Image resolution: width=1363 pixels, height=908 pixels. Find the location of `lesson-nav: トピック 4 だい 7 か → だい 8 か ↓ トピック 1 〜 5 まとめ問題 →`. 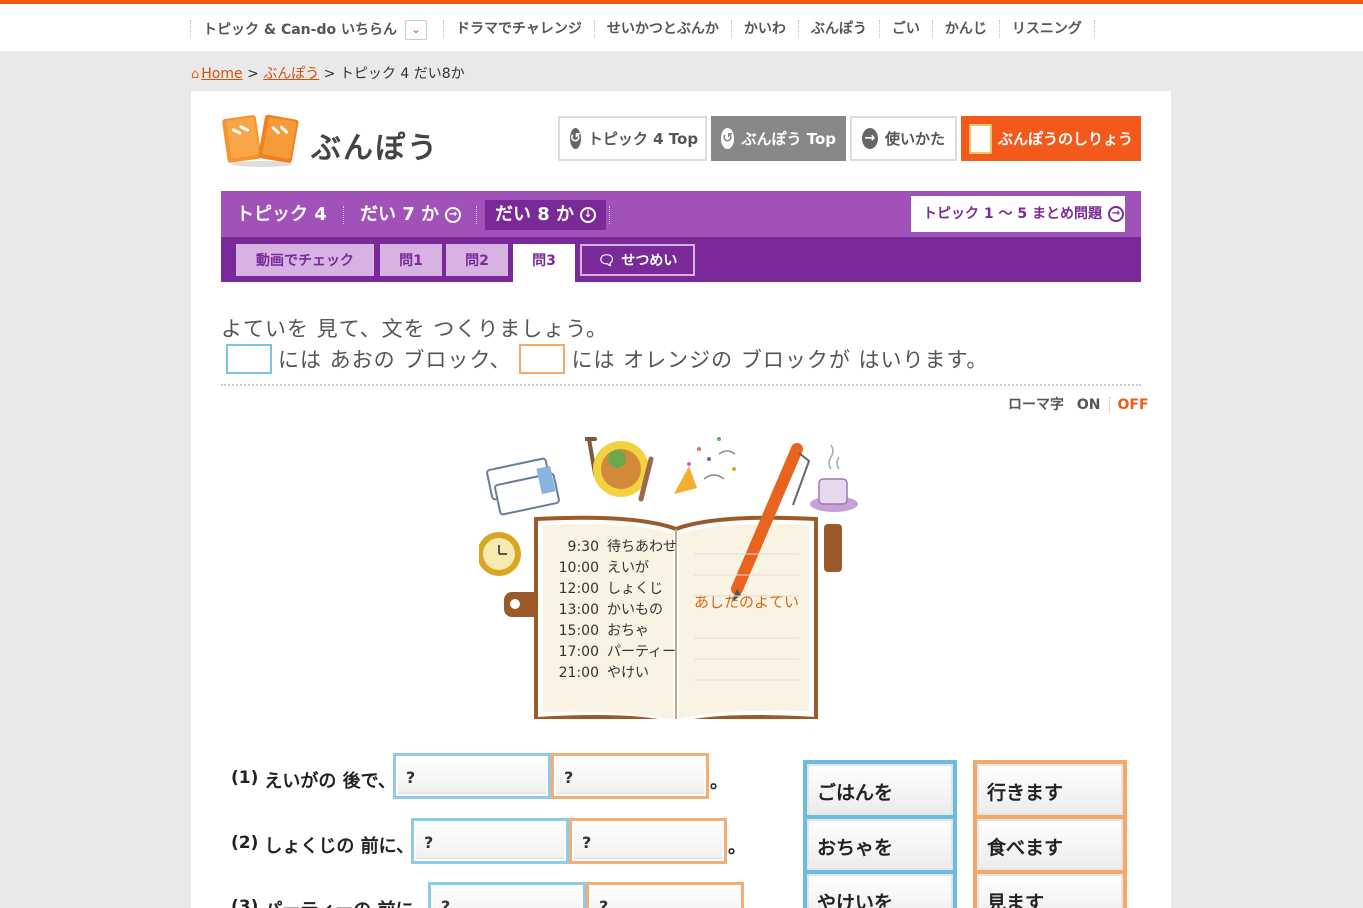

lesson-nav: トピック 4 だい 7 か → だい 8 か ↓ トピック 1 〜 5 まとめ問題 → is located at coordinates (681, 214).